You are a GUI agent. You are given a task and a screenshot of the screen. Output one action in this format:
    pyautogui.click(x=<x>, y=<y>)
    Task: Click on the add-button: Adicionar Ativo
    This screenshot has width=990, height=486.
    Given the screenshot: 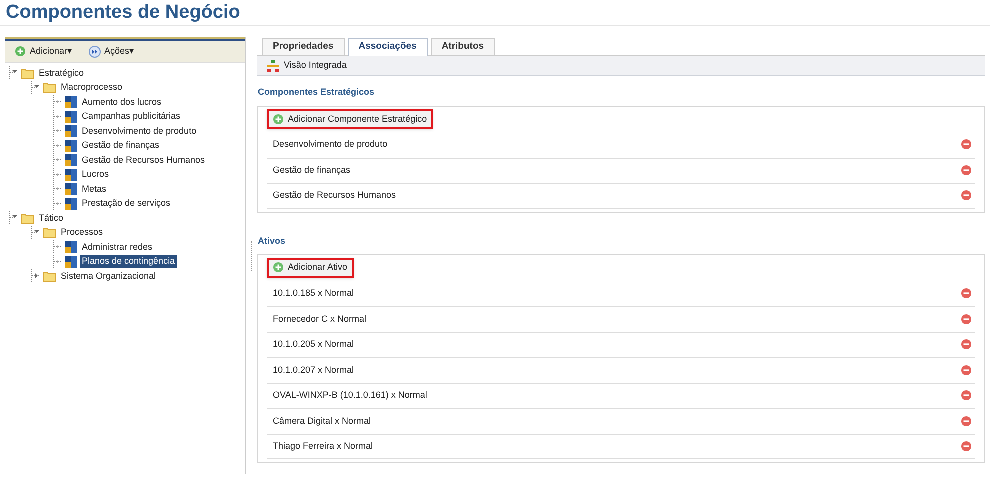 What is the action you would take?
    pyautogui.click(x=310, y=268)
    